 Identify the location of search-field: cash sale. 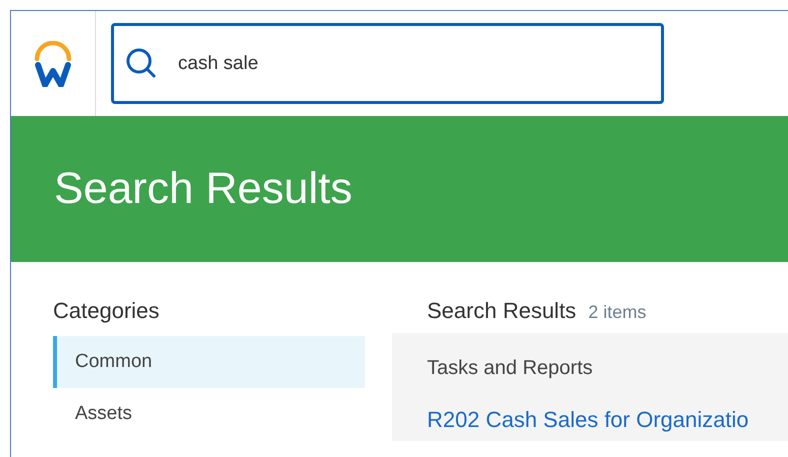
(387, 63).